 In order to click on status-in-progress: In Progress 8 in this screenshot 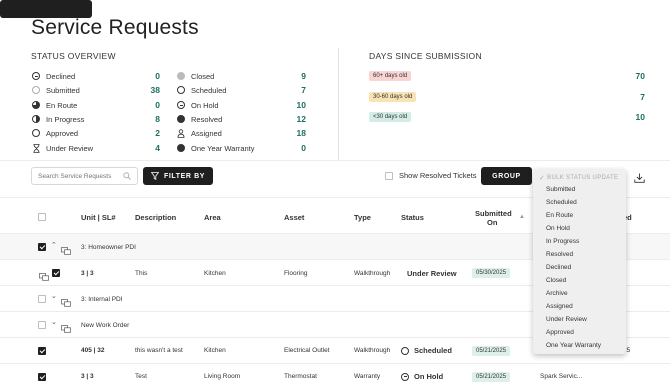, I will do `click(95, 119)`.